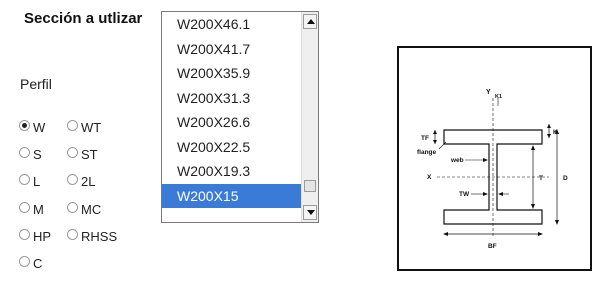 This screenshot has width=594, height=292. I want to click on d-label: D, so click(565, 178).